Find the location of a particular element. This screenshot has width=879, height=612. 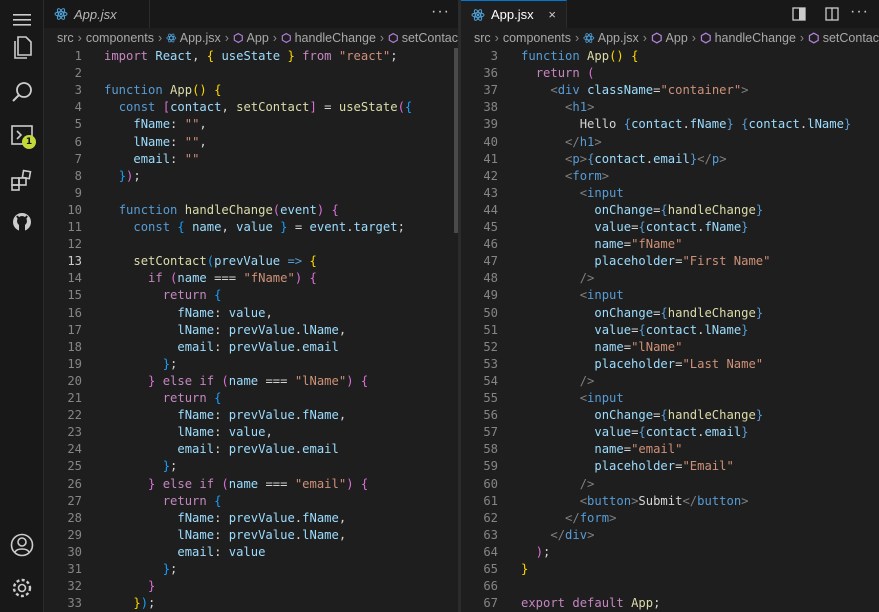

code-line: 48 /> is located at coordinates (670, 278).